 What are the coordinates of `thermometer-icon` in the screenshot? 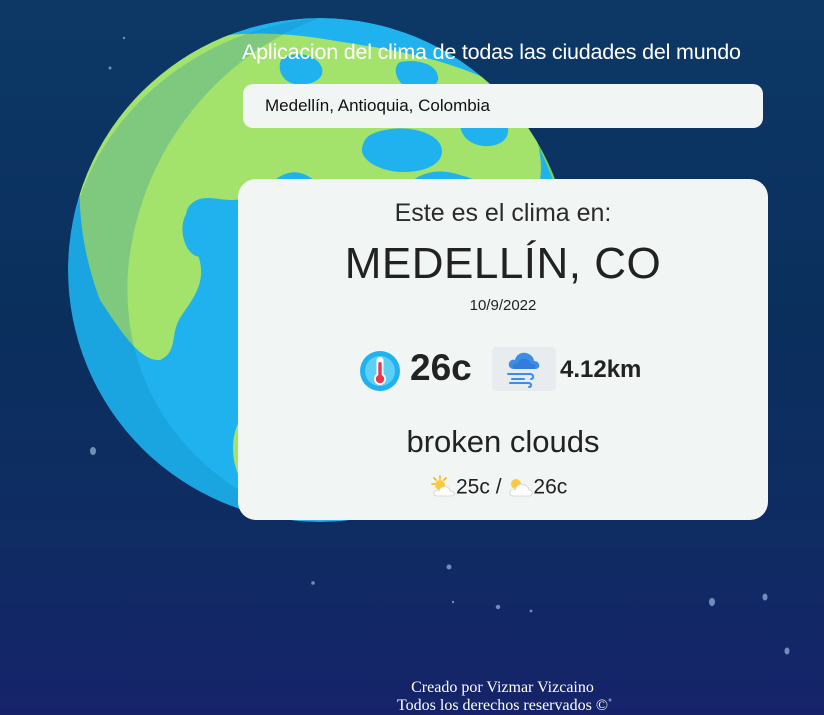 It's located at (380, 371).